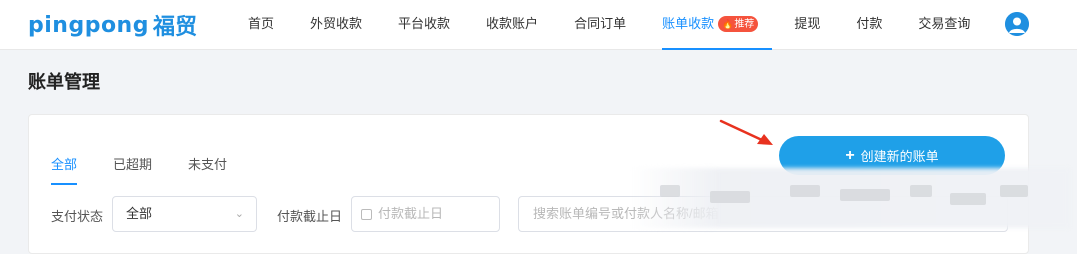 The width and height of the screenshot is (1077, 254). Describe the element at coordinates (139, 213) in the screenshot. I see `payment-status-value: 全部` at that location.